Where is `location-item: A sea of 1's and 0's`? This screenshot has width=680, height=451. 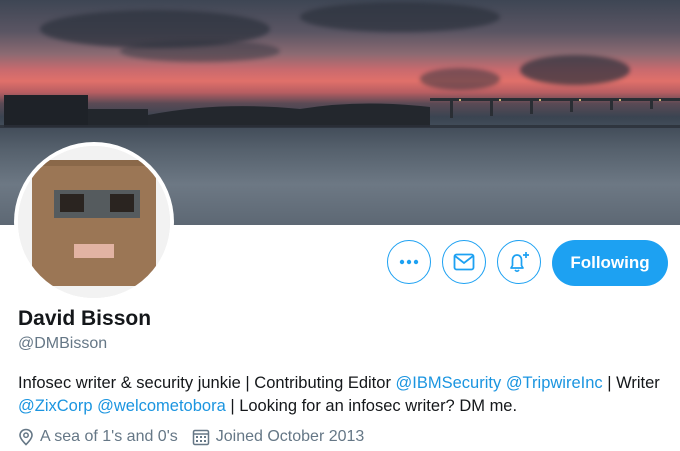 location-item: A sea of 1's and 0's is located at coordinates (98, 437).